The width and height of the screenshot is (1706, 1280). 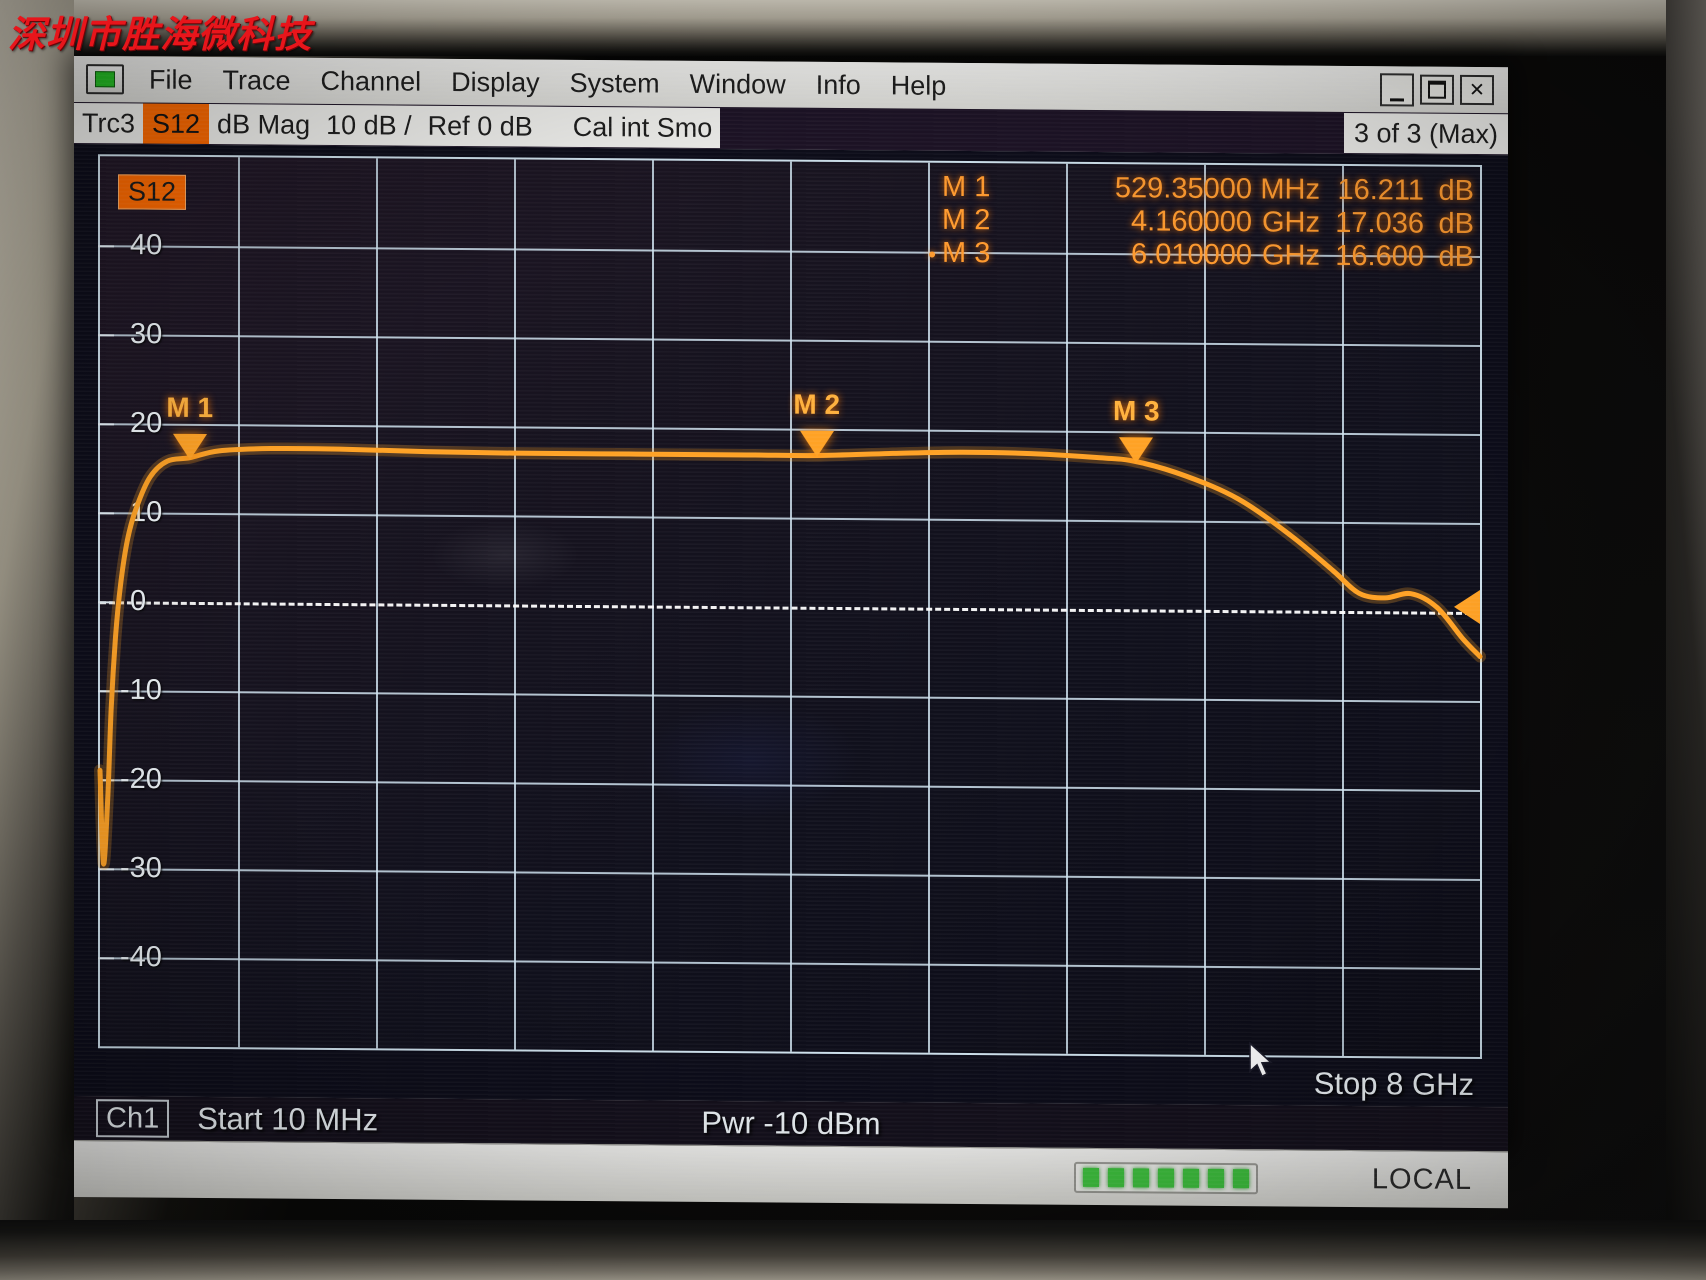 I want to click on start-frequency: Start 10 MHz, so click(x=287, y=1119).